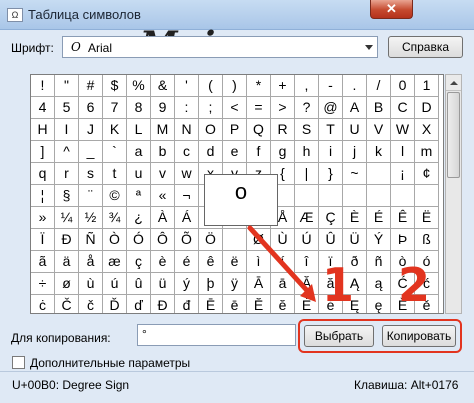 The image size is (474, 403). Describe the element at coordinates (187, 174) in the screenshot. I see `grid-cell: w` at that location.